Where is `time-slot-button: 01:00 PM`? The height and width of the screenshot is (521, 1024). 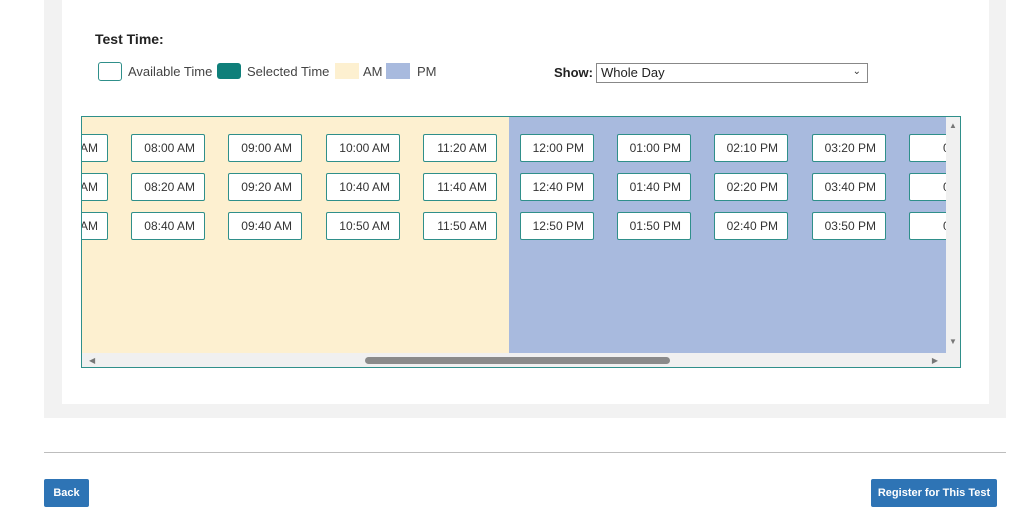 time-slot-button: 01:00 PM is located at coordinates (654, 148).